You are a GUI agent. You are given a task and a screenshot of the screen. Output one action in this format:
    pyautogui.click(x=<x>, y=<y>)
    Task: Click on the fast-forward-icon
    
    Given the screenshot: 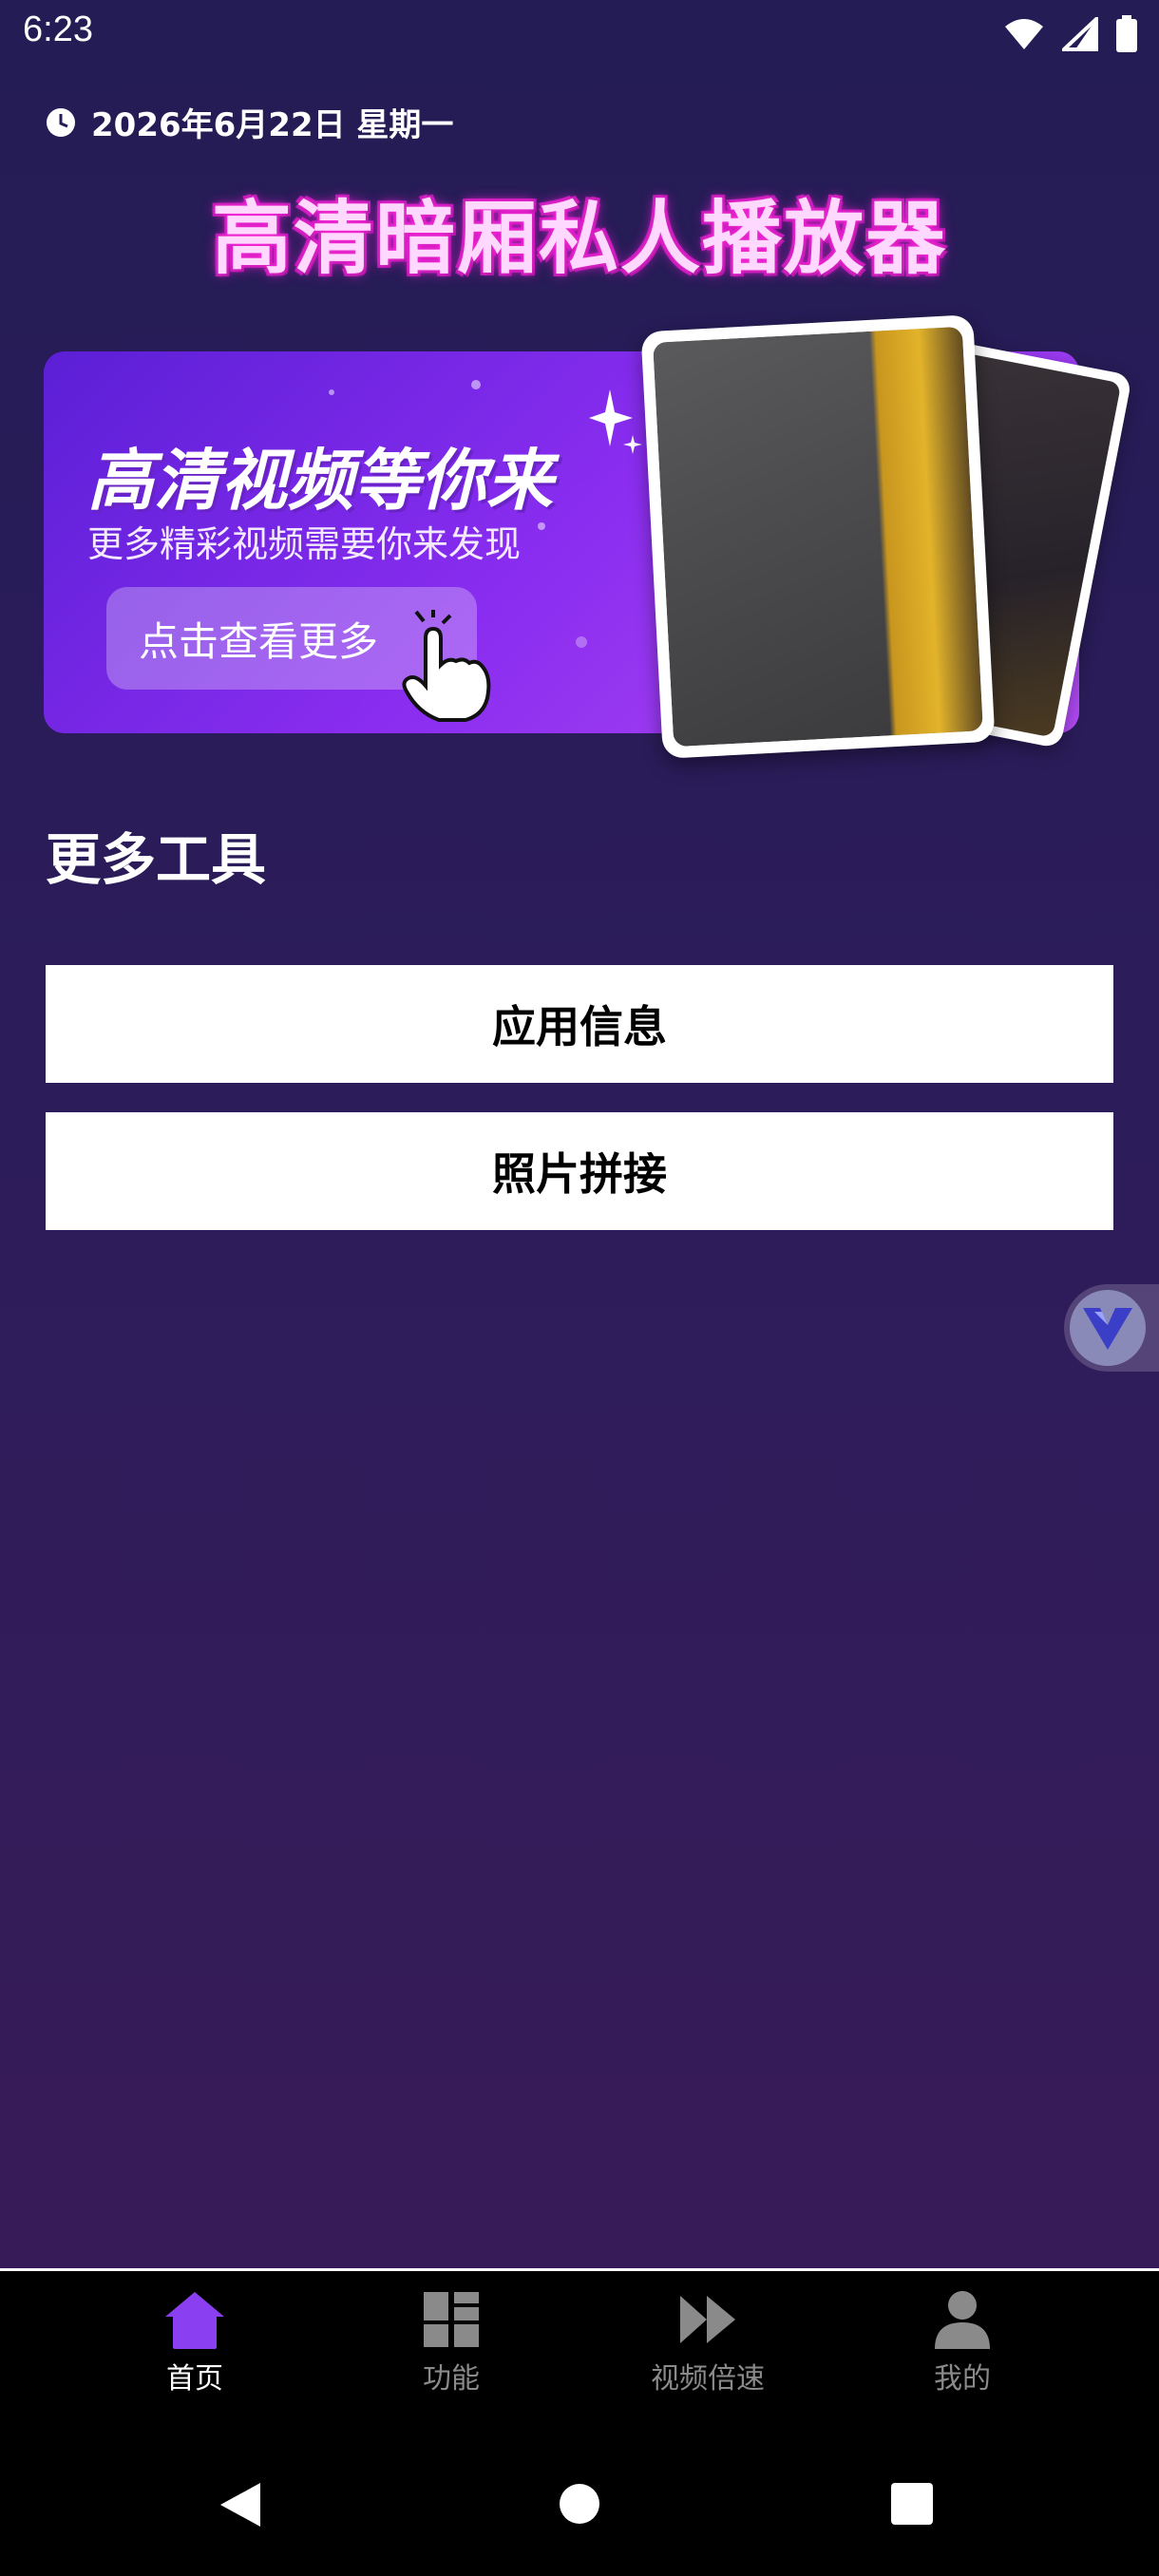 What is the action you would take?
    pyautogui.click(x=707, y=2319)
    